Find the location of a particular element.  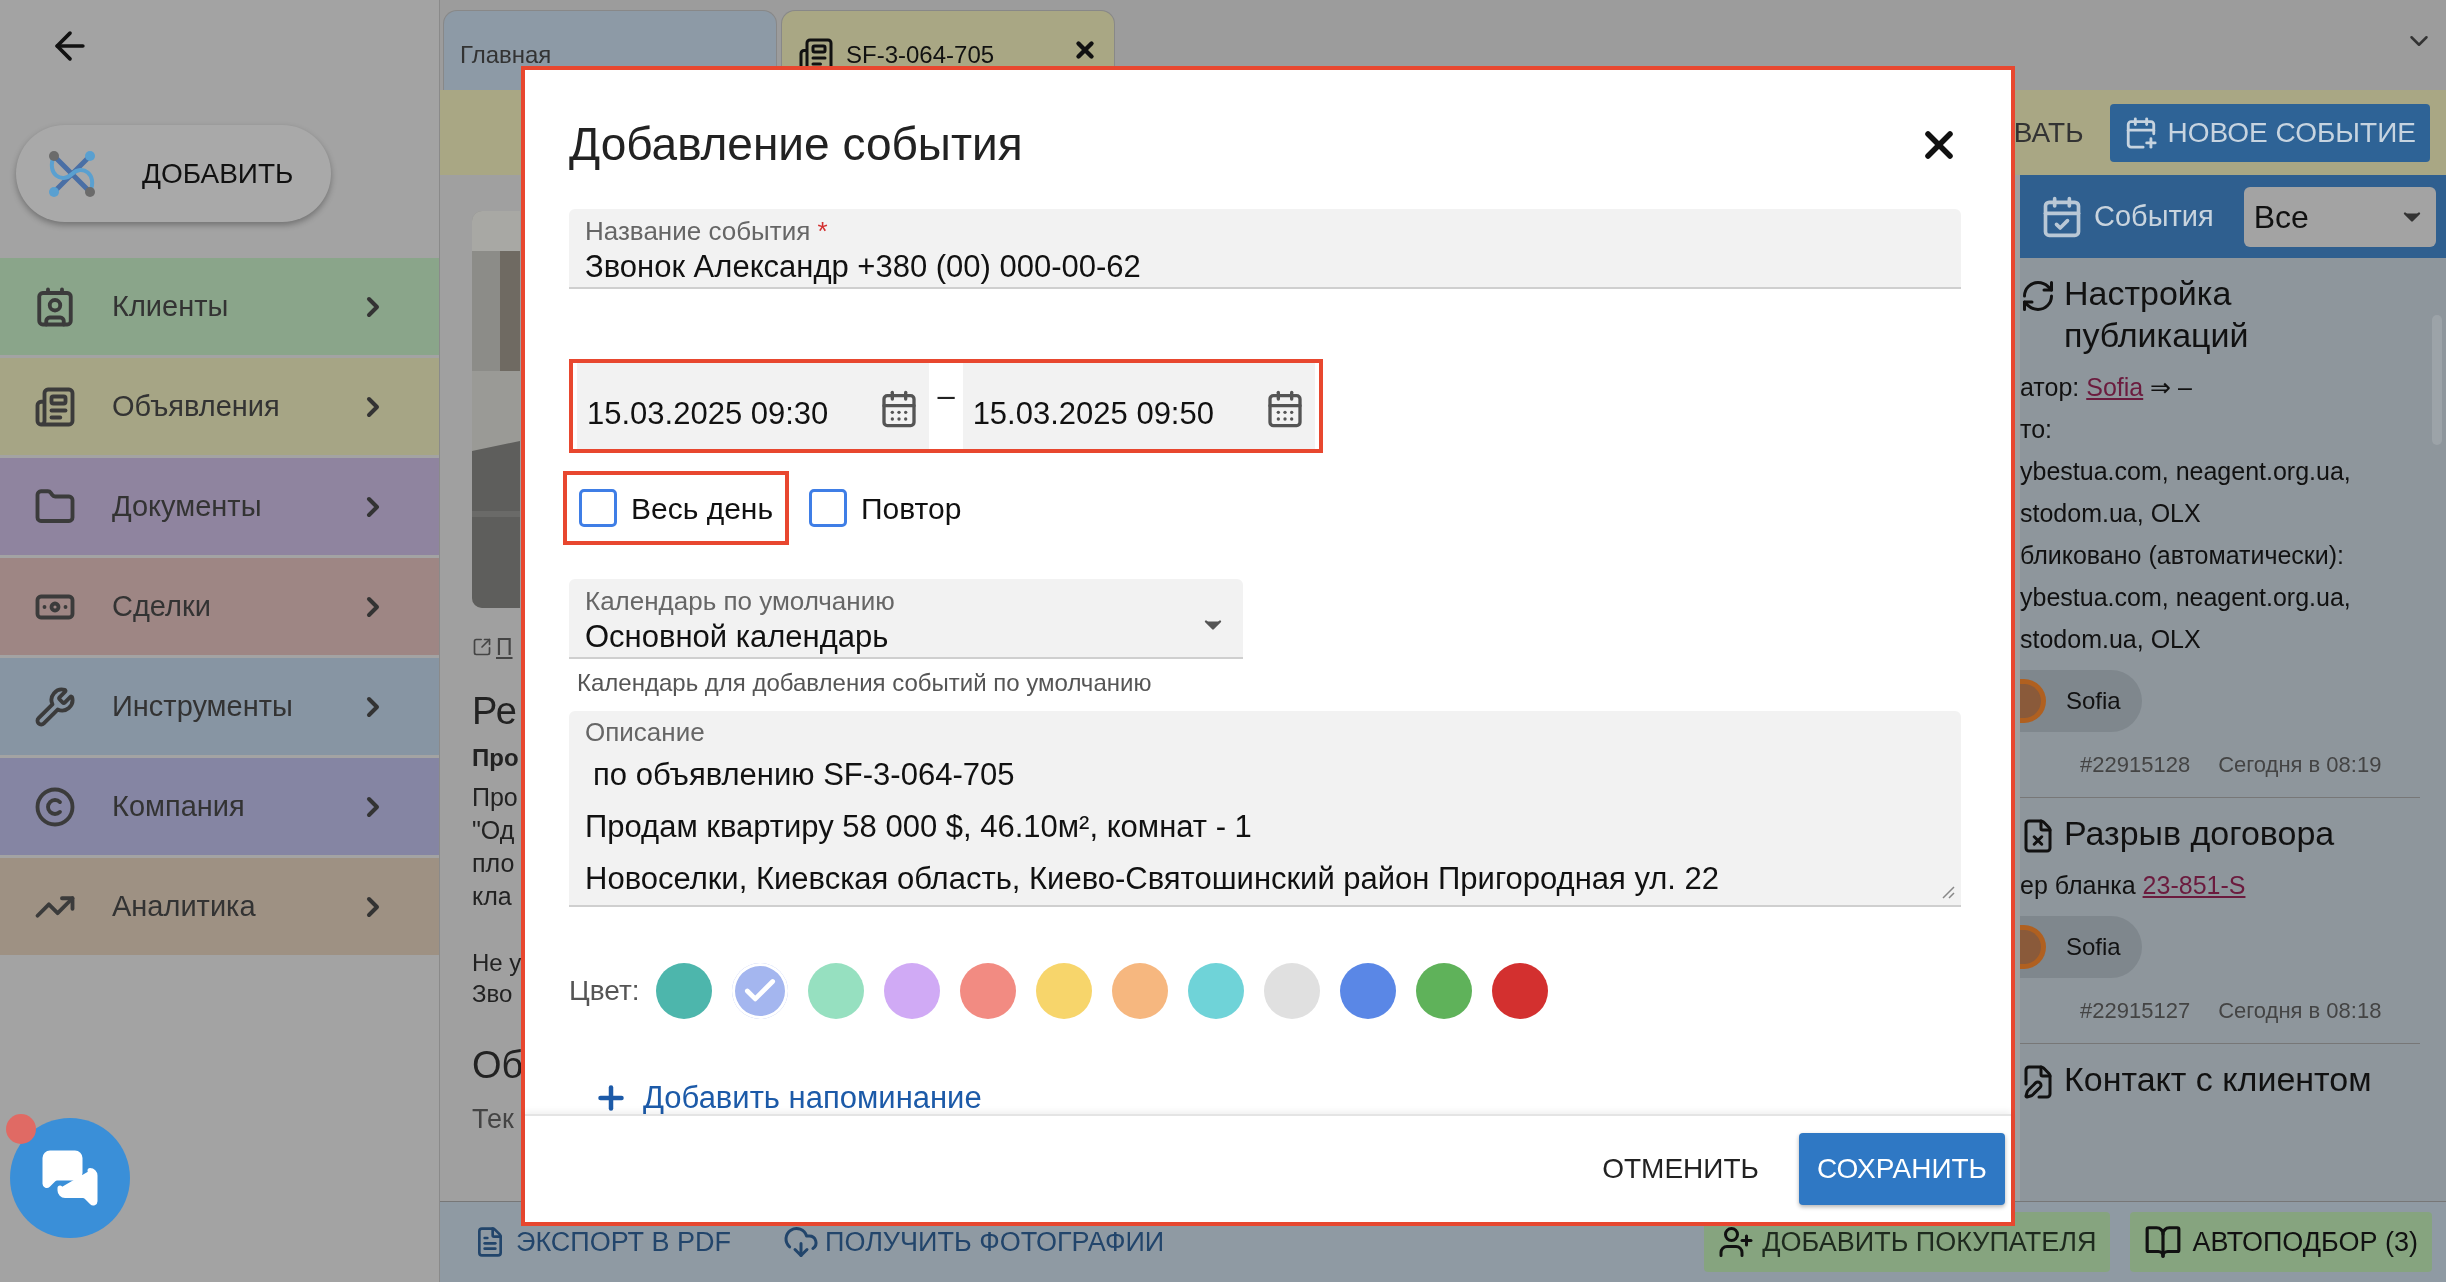

event-id: #22915128 is located at coordinates (2135, 765).